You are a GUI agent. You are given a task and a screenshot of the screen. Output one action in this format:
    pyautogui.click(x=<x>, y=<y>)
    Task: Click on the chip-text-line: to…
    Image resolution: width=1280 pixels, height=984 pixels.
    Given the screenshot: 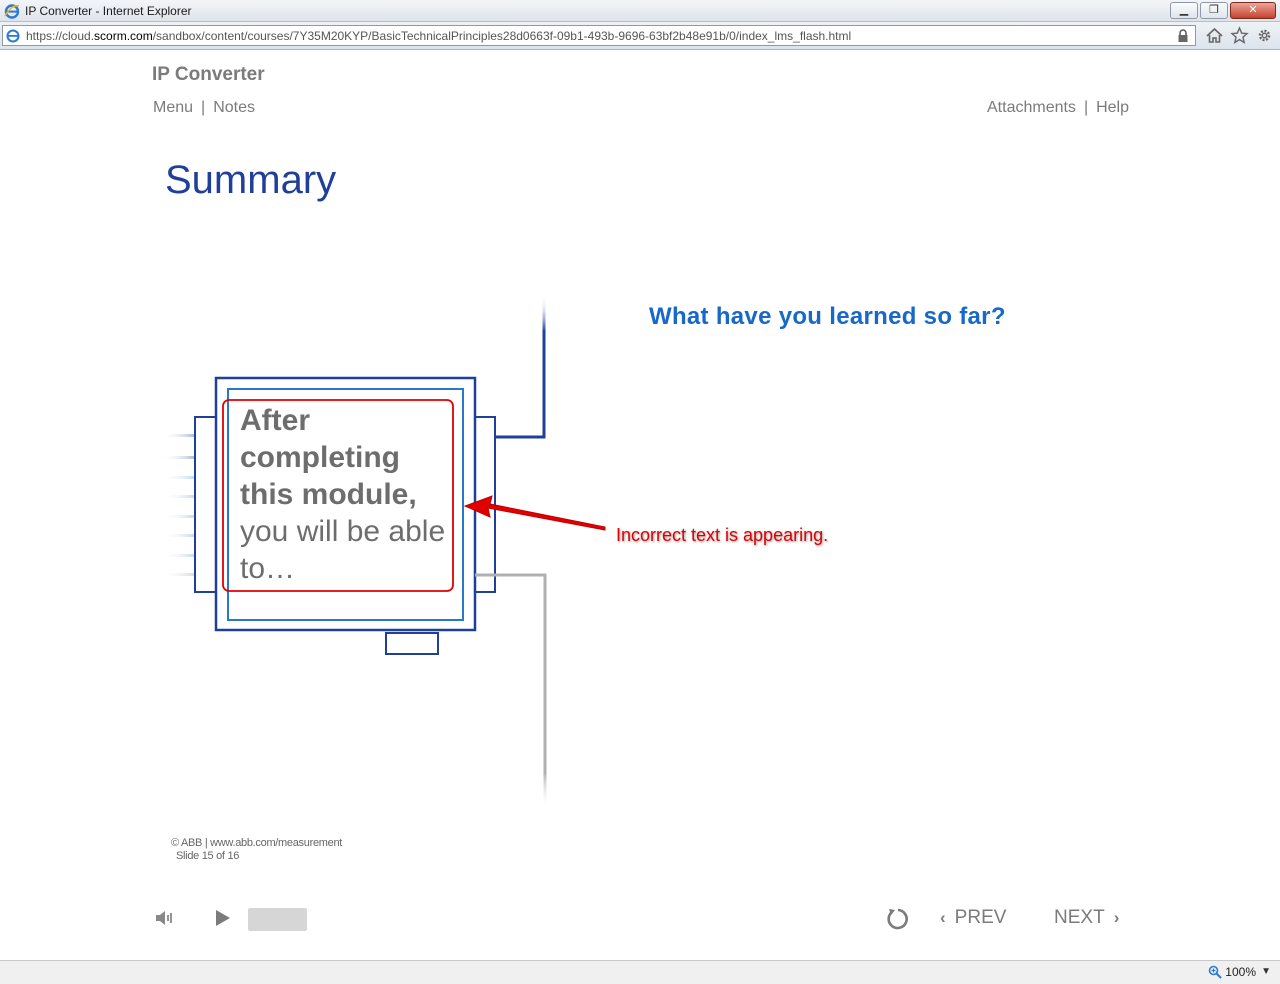 What is the action you would take?
    pyautogui.click(x=268, y=568)
    